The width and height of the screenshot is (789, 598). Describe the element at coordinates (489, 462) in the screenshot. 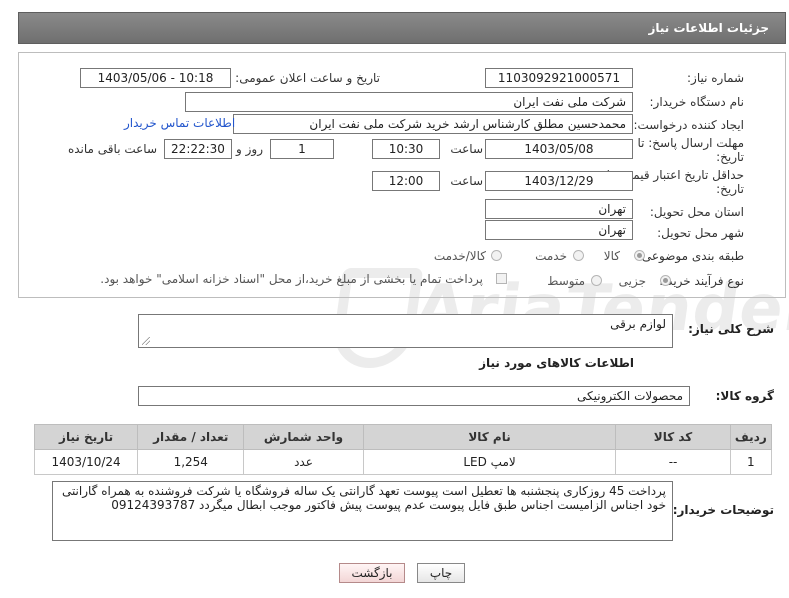

I see `cell-goods-name: لامپ LED` at that location.